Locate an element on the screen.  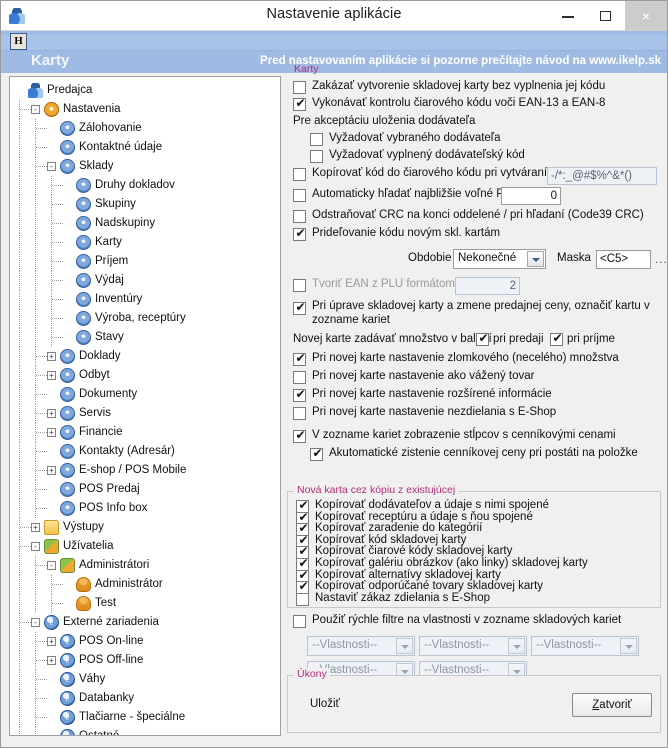
tree-item: + E-shop / POS Mobile is located at coordinates (145, 470).